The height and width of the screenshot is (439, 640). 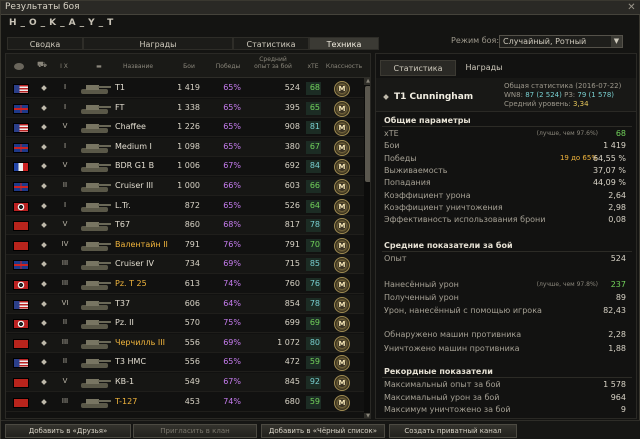 I want to click on close-icon: ✕, so click(x=631, y=7).